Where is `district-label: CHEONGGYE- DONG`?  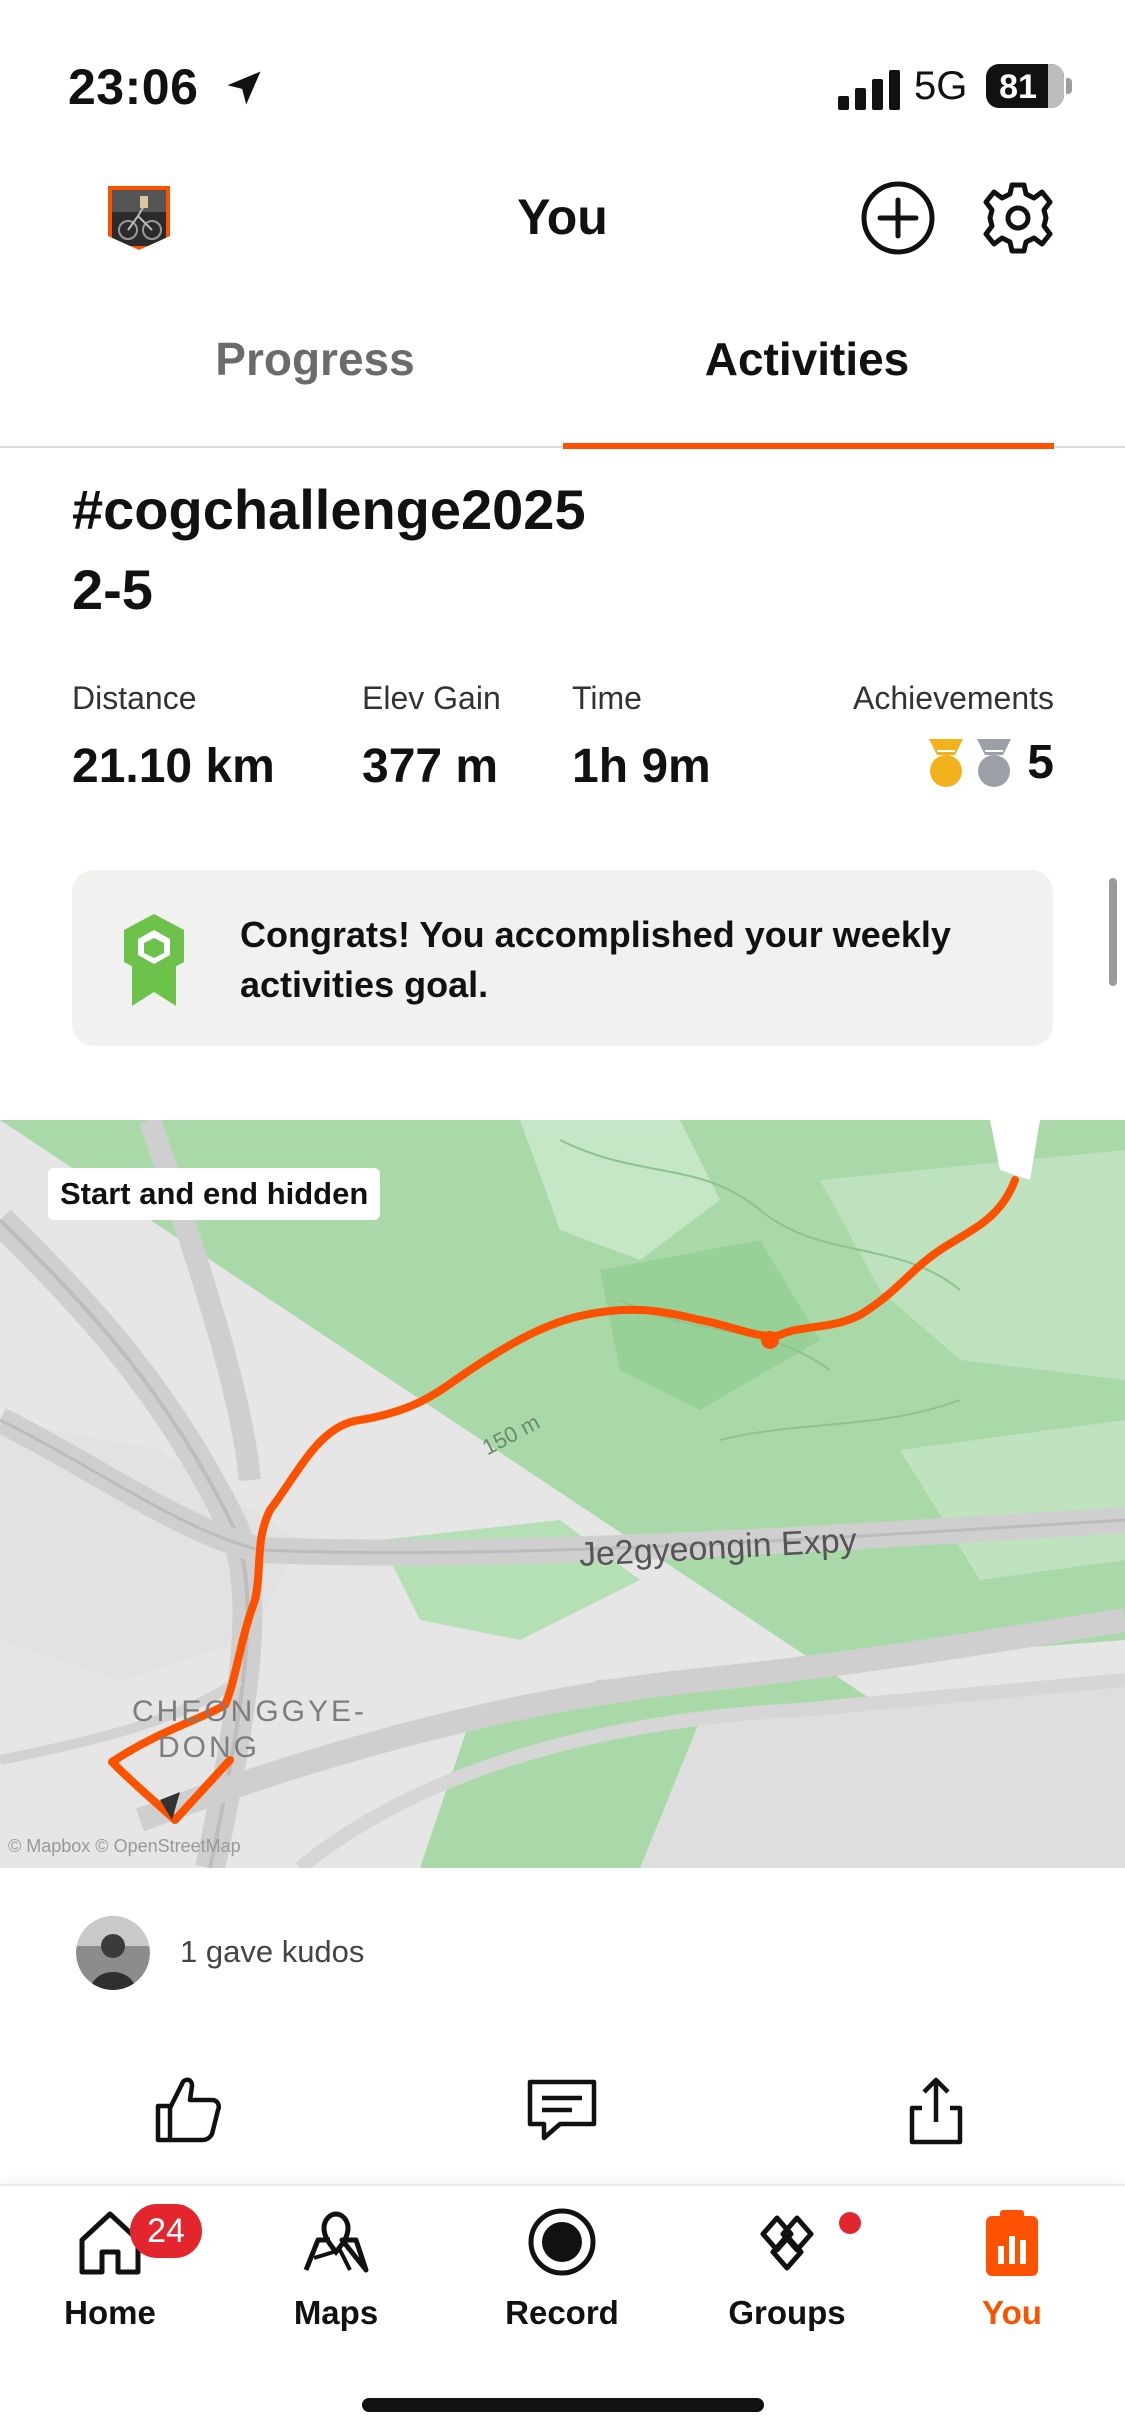
district-label: CHEONGGYE- DONG is located at coordinates (249, 1730).